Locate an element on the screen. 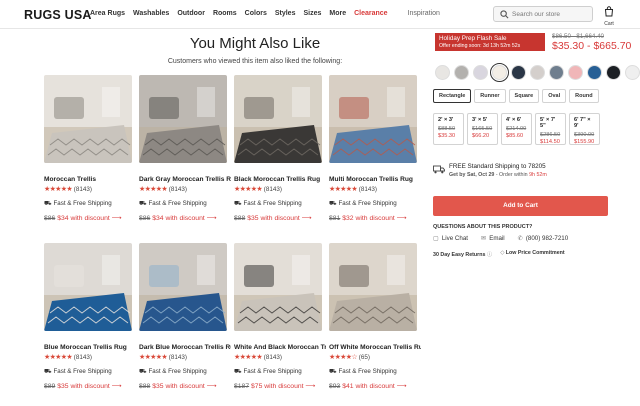  product-price: $93 $41 with discount ⟶ is located at coordinates (367, 386).